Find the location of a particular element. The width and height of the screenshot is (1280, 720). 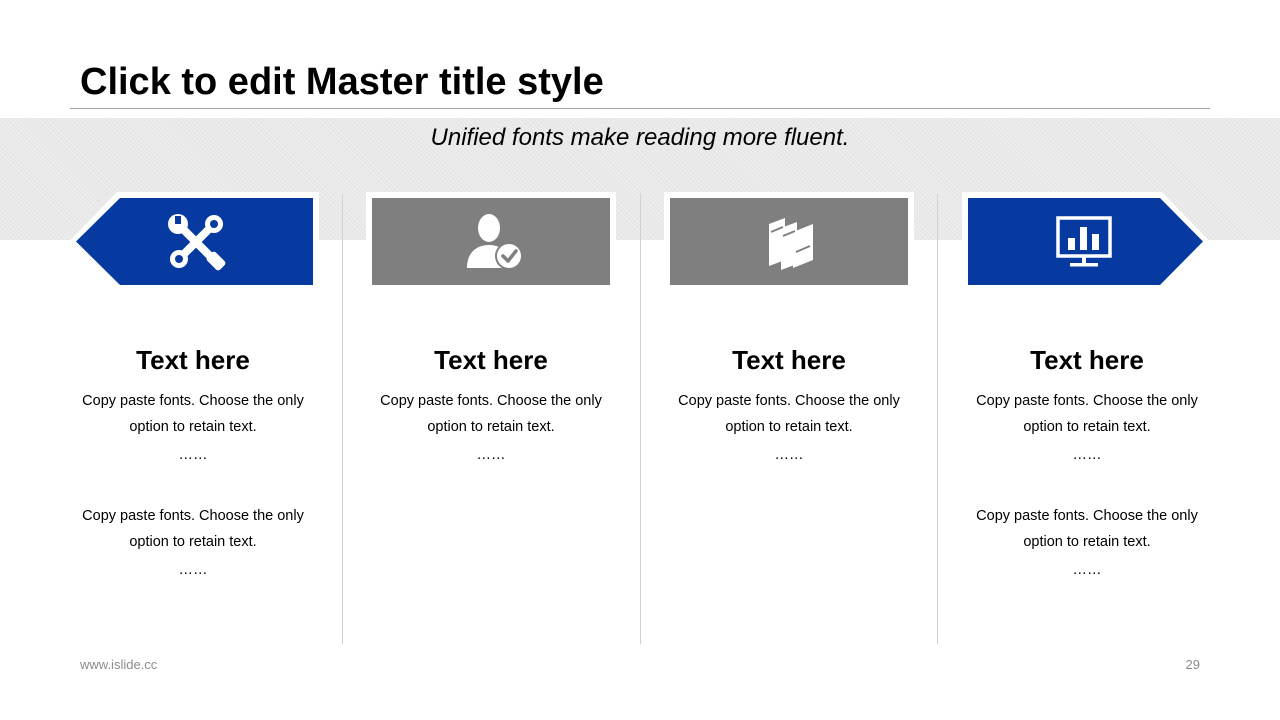

presentation-chart-icon is located at coordinates (1084, 242).